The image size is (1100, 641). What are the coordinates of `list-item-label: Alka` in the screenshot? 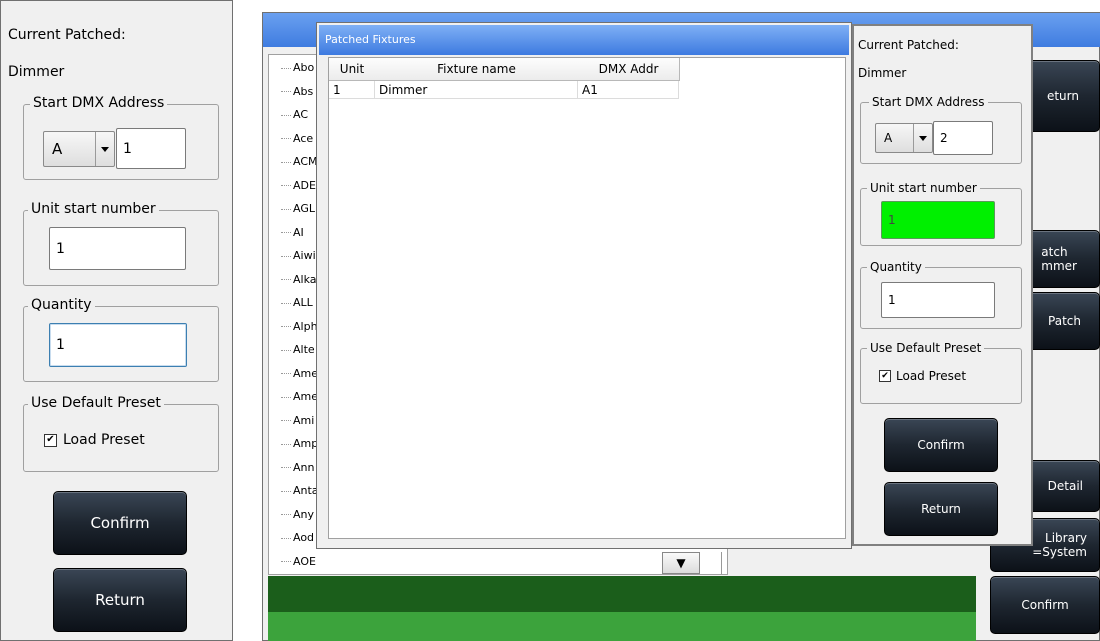 It's located at (305, 279).